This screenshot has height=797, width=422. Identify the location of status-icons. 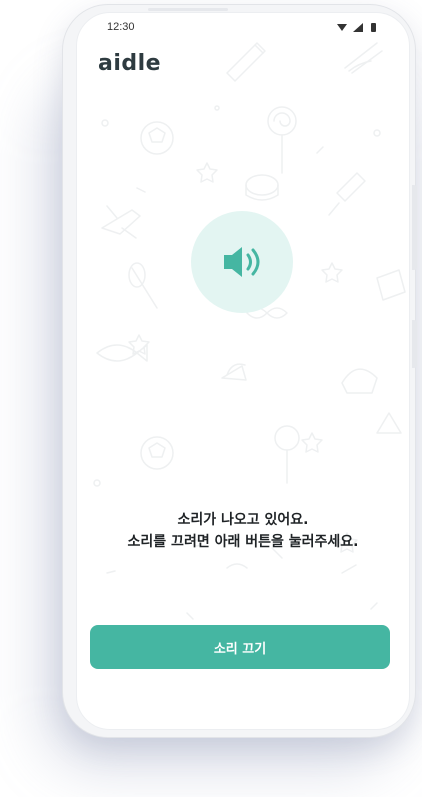
(356, 27).